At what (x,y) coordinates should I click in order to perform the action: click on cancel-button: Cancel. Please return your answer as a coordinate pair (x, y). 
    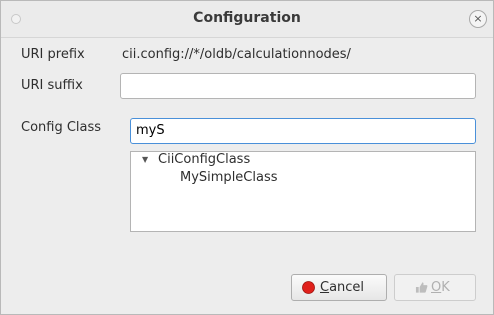
    Looking at the image, I should click on (339, 287).